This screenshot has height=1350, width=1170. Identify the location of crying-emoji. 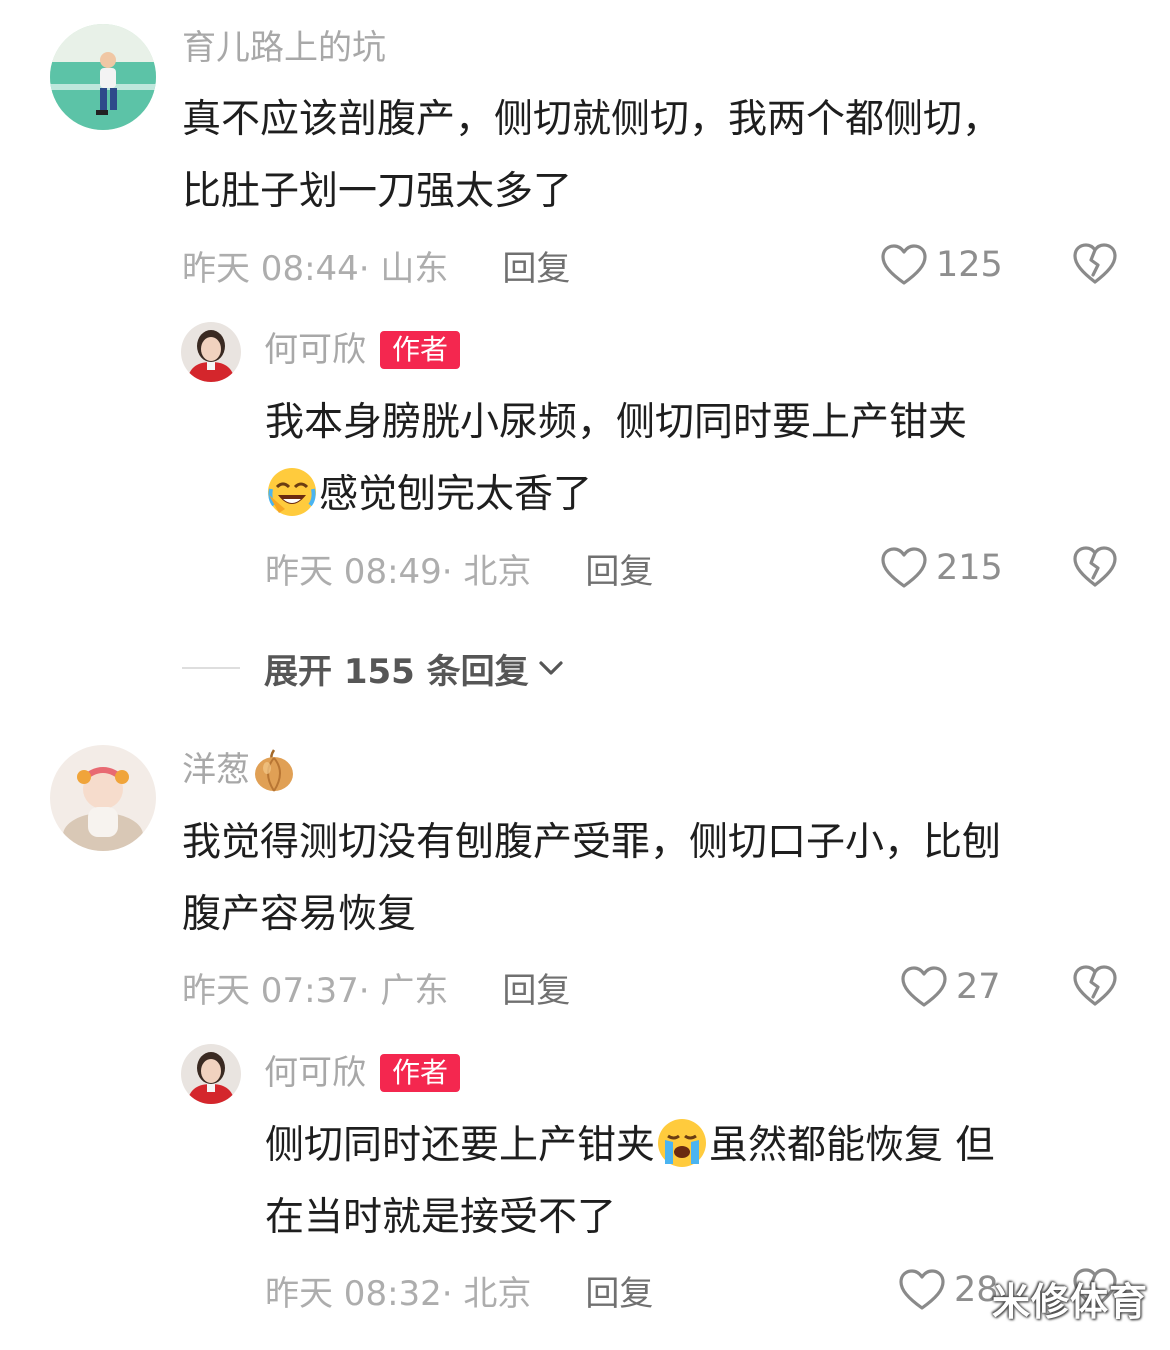
(682, 1143).